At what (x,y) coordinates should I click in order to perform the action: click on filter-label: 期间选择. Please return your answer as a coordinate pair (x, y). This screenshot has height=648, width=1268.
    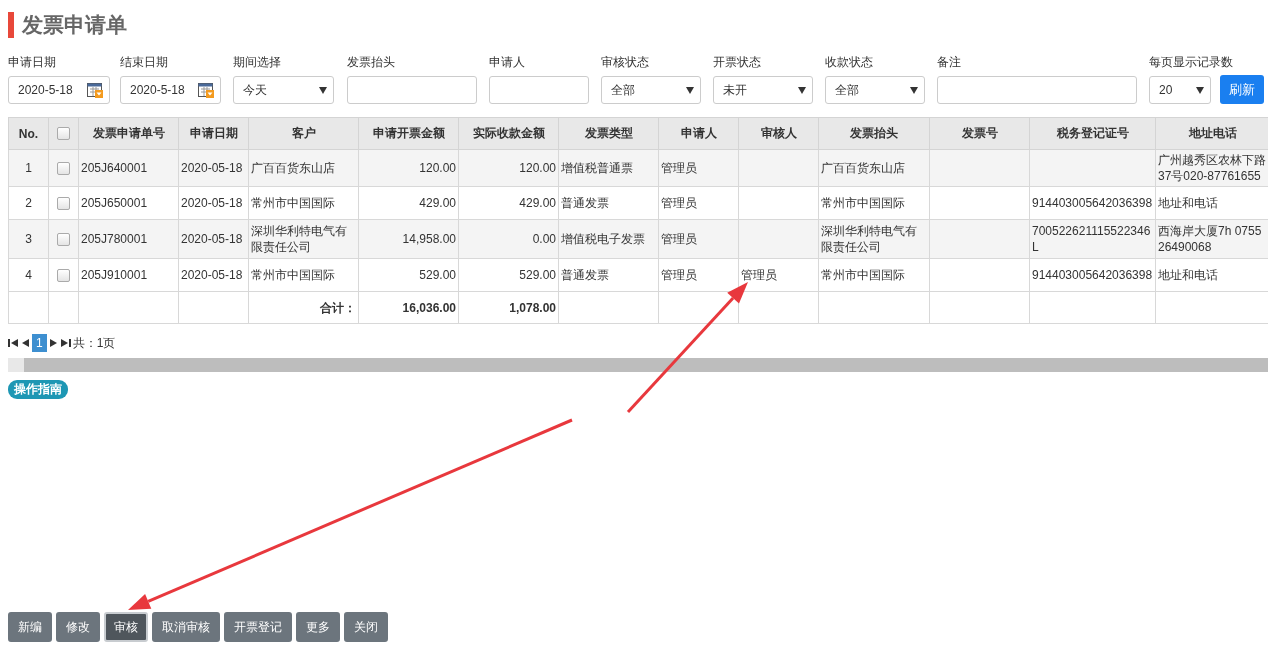
    Looking at the image, I should click on (257, 62).